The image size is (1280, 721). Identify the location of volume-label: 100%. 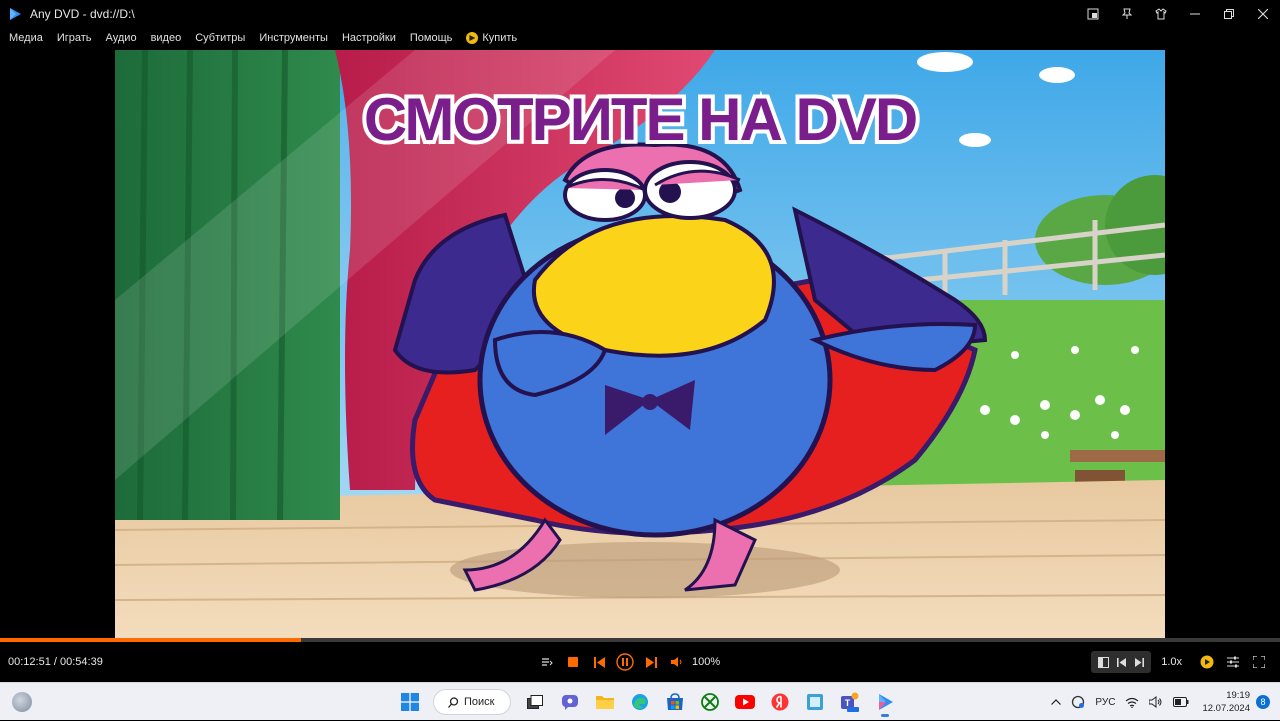
(706, 662).